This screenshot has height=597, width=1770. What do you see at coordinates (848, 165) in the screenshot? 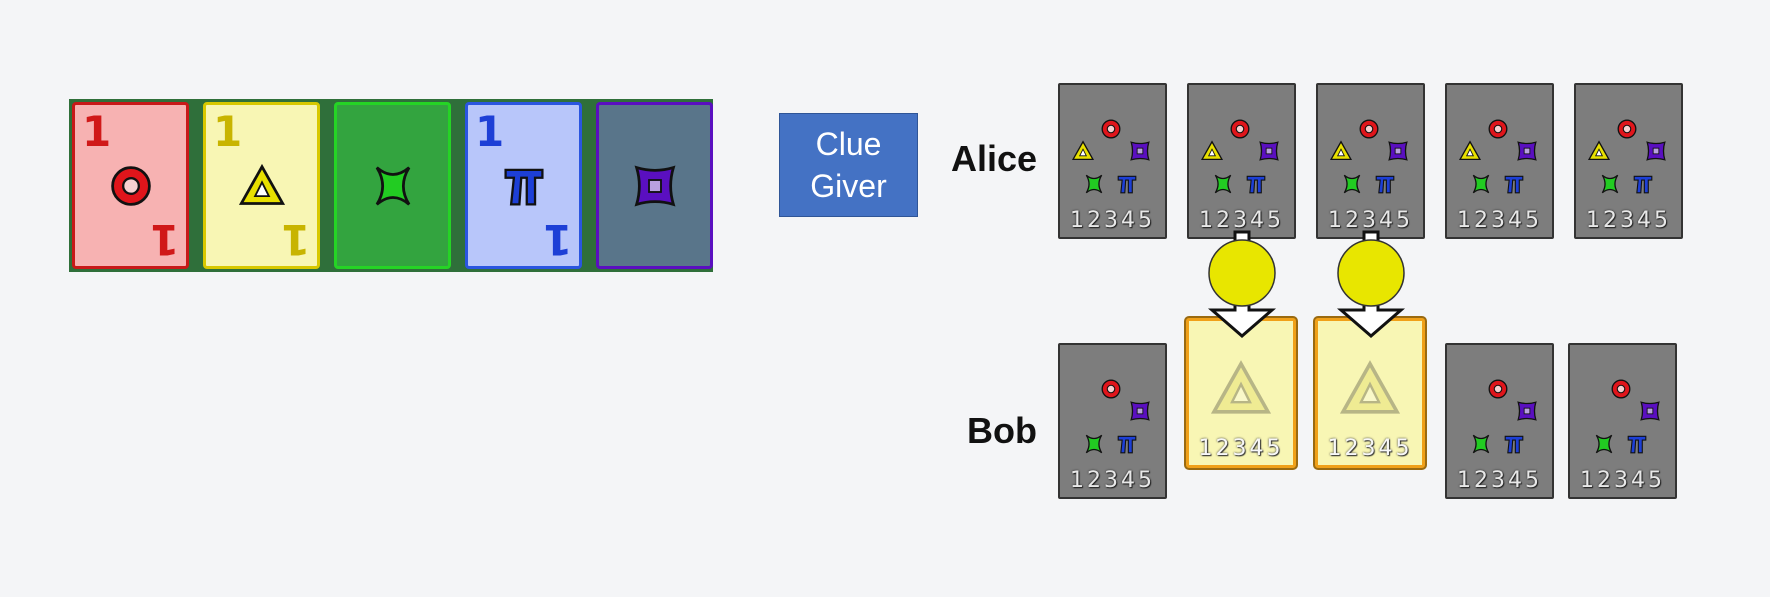
I see `clue-giver-label: Clue Giver` at bounding box center [848, 165].